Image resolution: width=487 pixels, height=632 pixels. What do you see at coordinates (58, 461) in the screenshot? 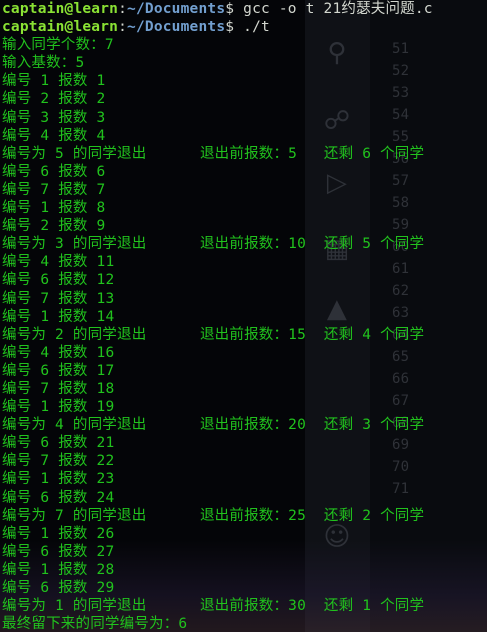
I see `output-line: 编号 7 报数 22` at bounding box center [58, 461].